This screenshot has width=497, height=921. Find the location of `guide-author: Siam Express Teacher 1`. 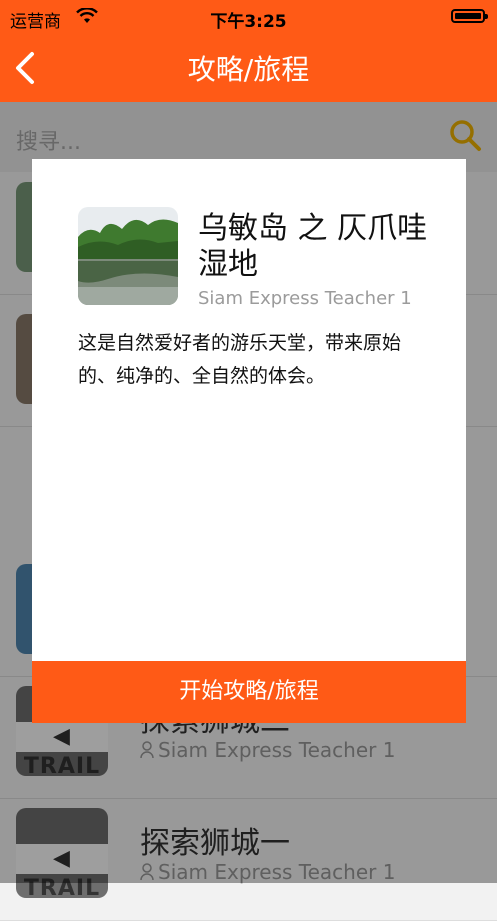

guide-author: Siam Express Teacher 1 is located at coordinates (305, 298).